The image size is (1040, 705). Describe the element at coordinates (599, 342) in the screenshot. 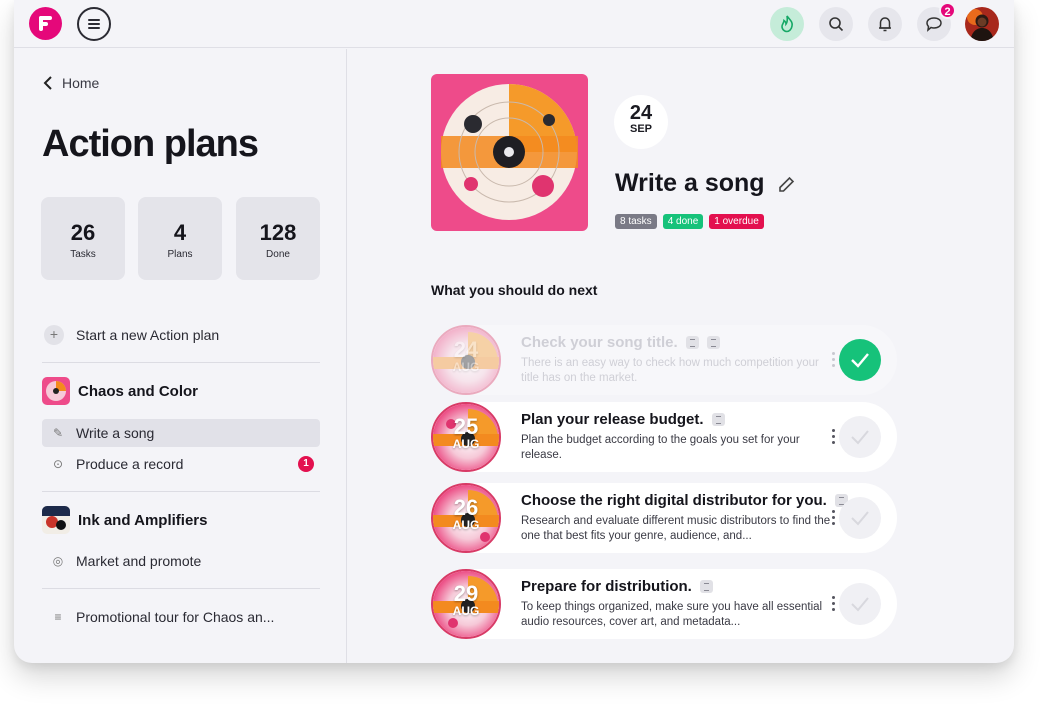

I see `task-title-text: Check your song title.` at that location.